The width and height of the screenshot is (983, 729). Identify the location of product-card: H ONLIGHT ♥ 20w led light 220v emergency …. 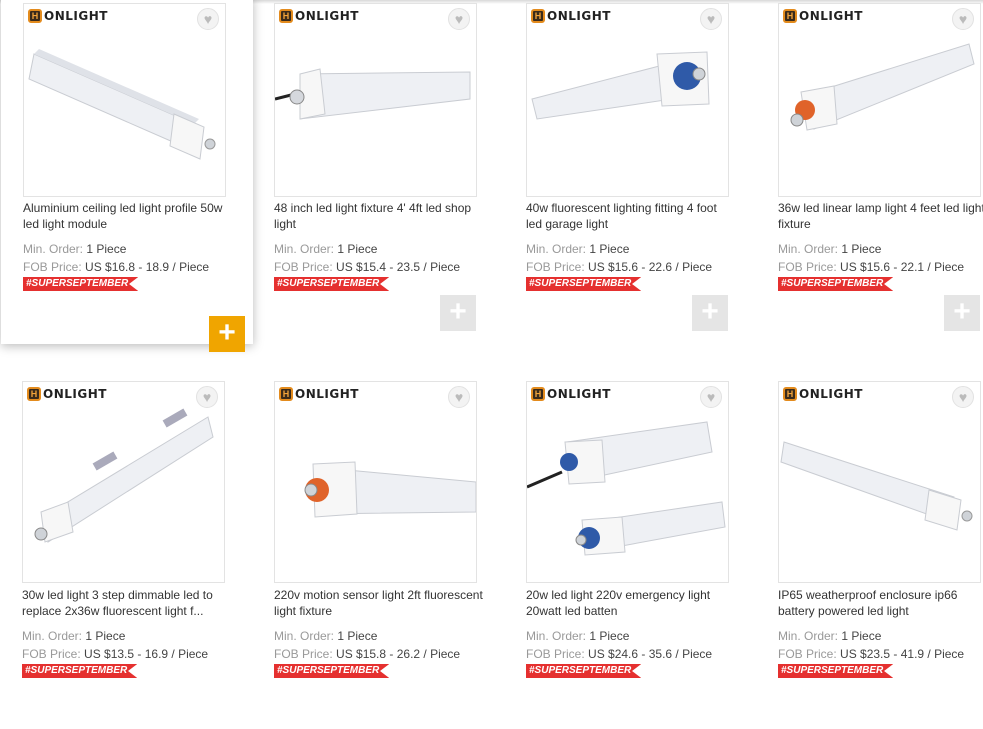
(630, 555).